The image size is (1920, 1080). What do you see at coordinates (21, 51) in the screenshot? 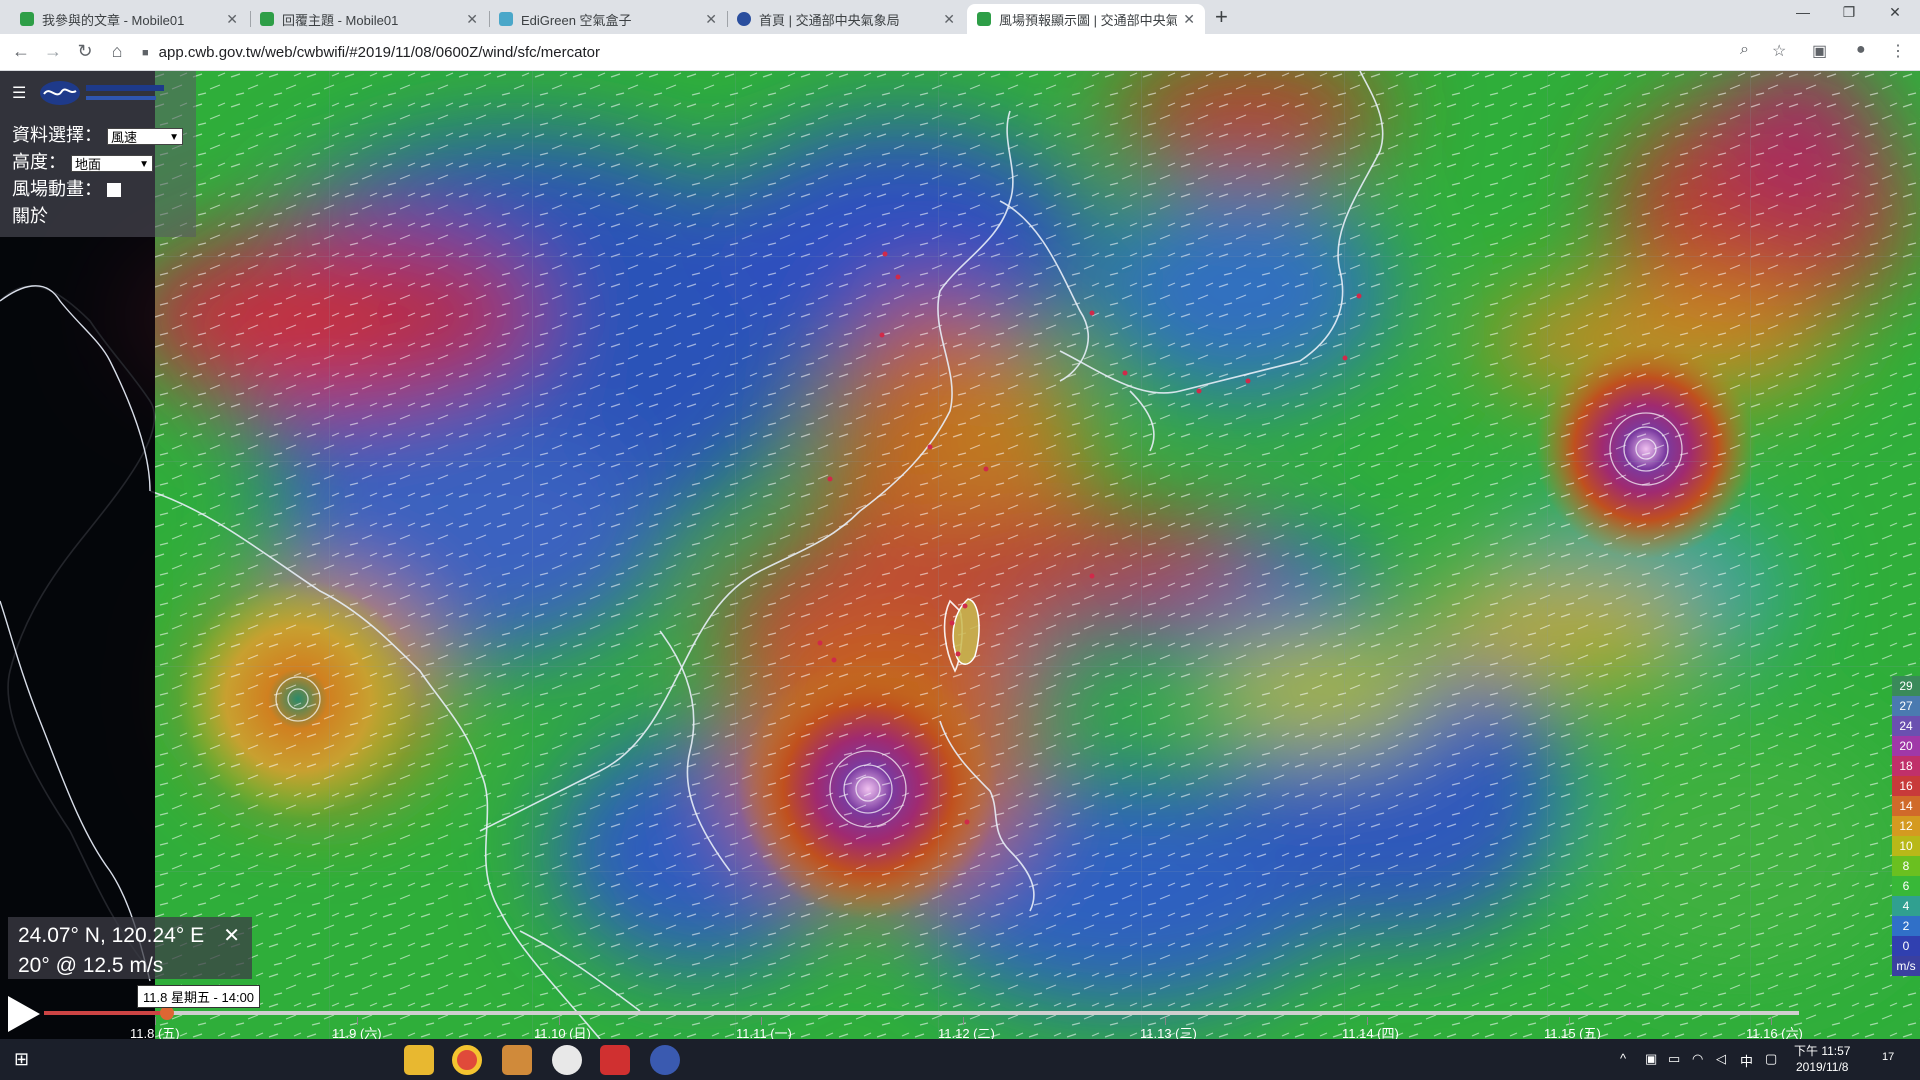
I see `back-icon: ←` at bounding box center [21, 51].